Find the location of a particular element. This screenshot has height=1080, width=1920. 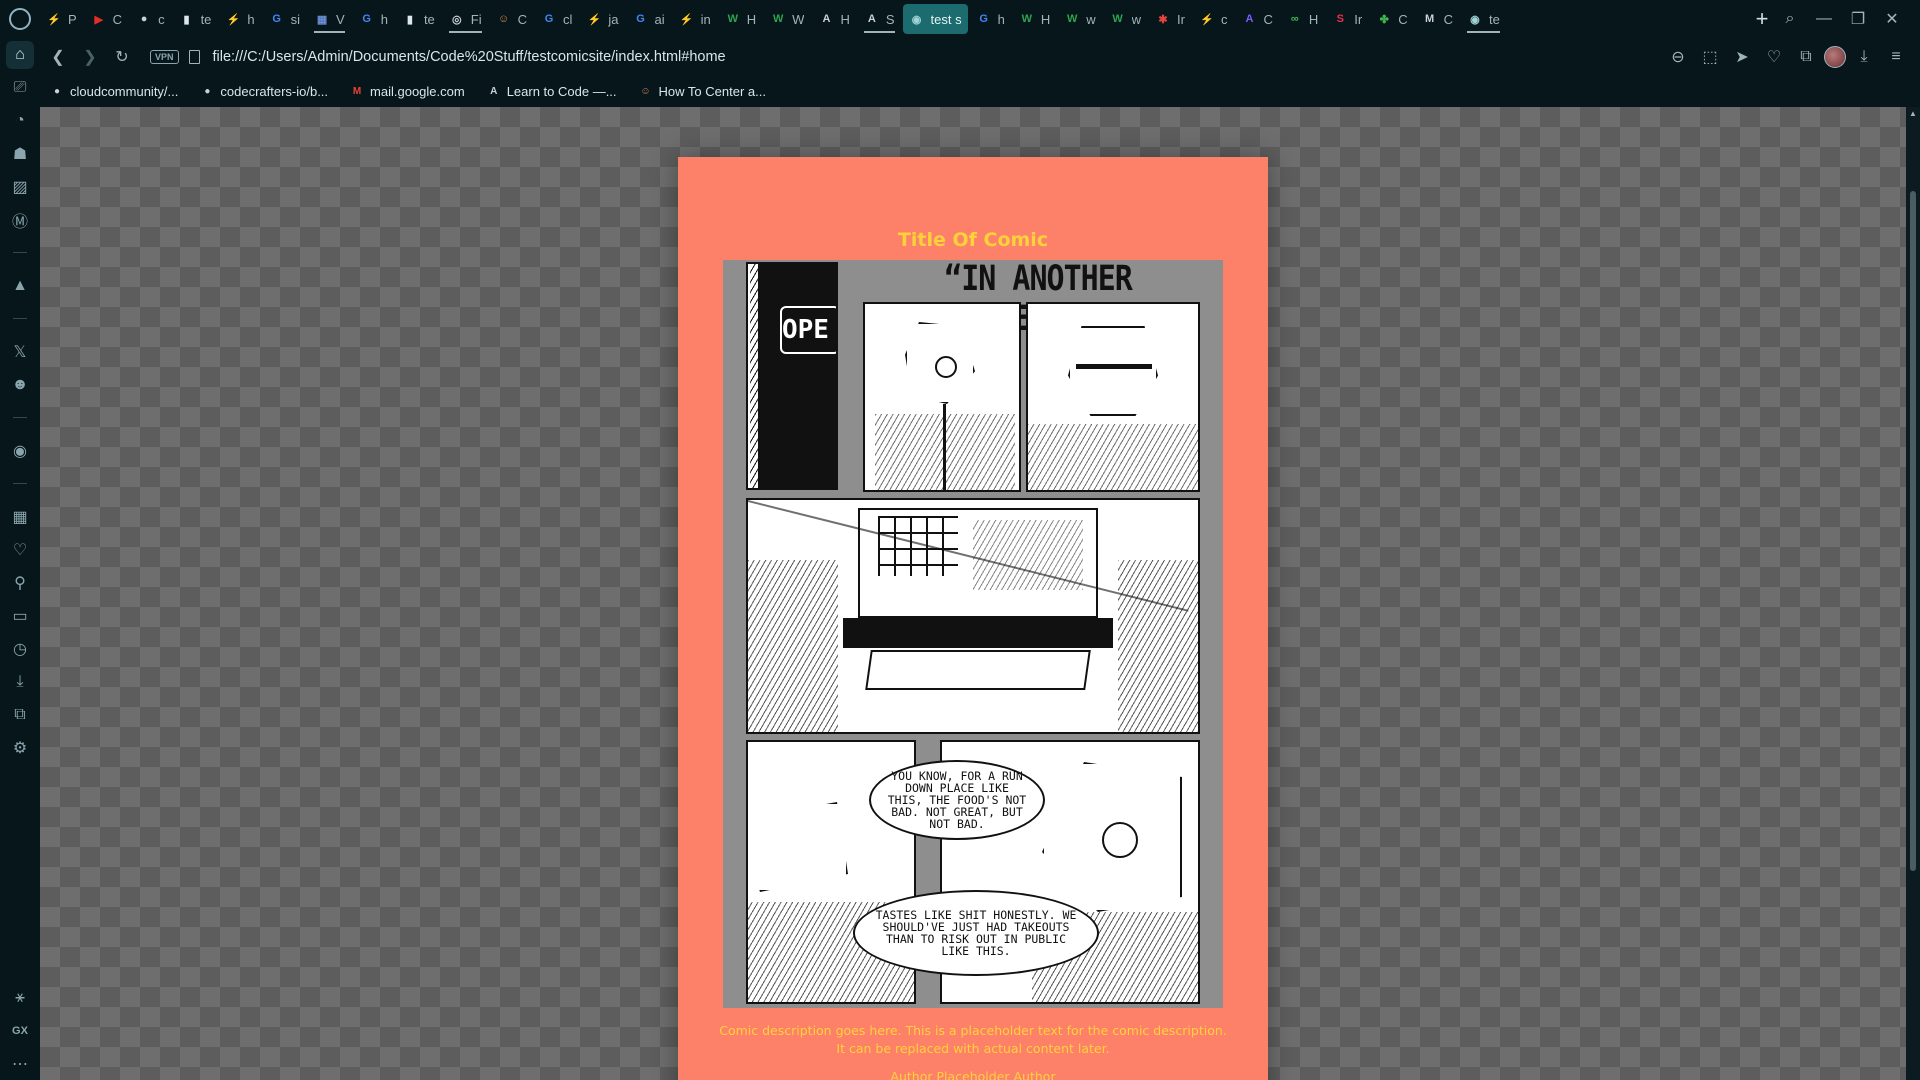

performance-icon: ◔ is located at coordinates (20, 120).